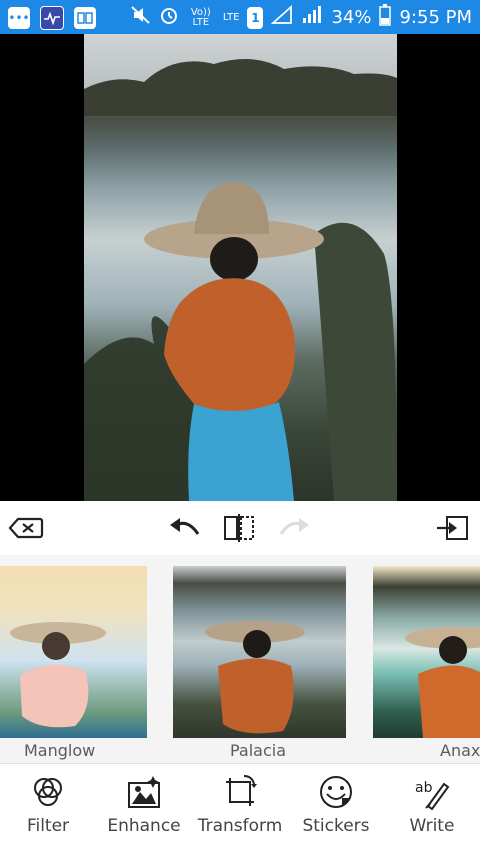 This screenshot has height=854, width=480. I want to click on message-icon: •••, so click(19, 18).